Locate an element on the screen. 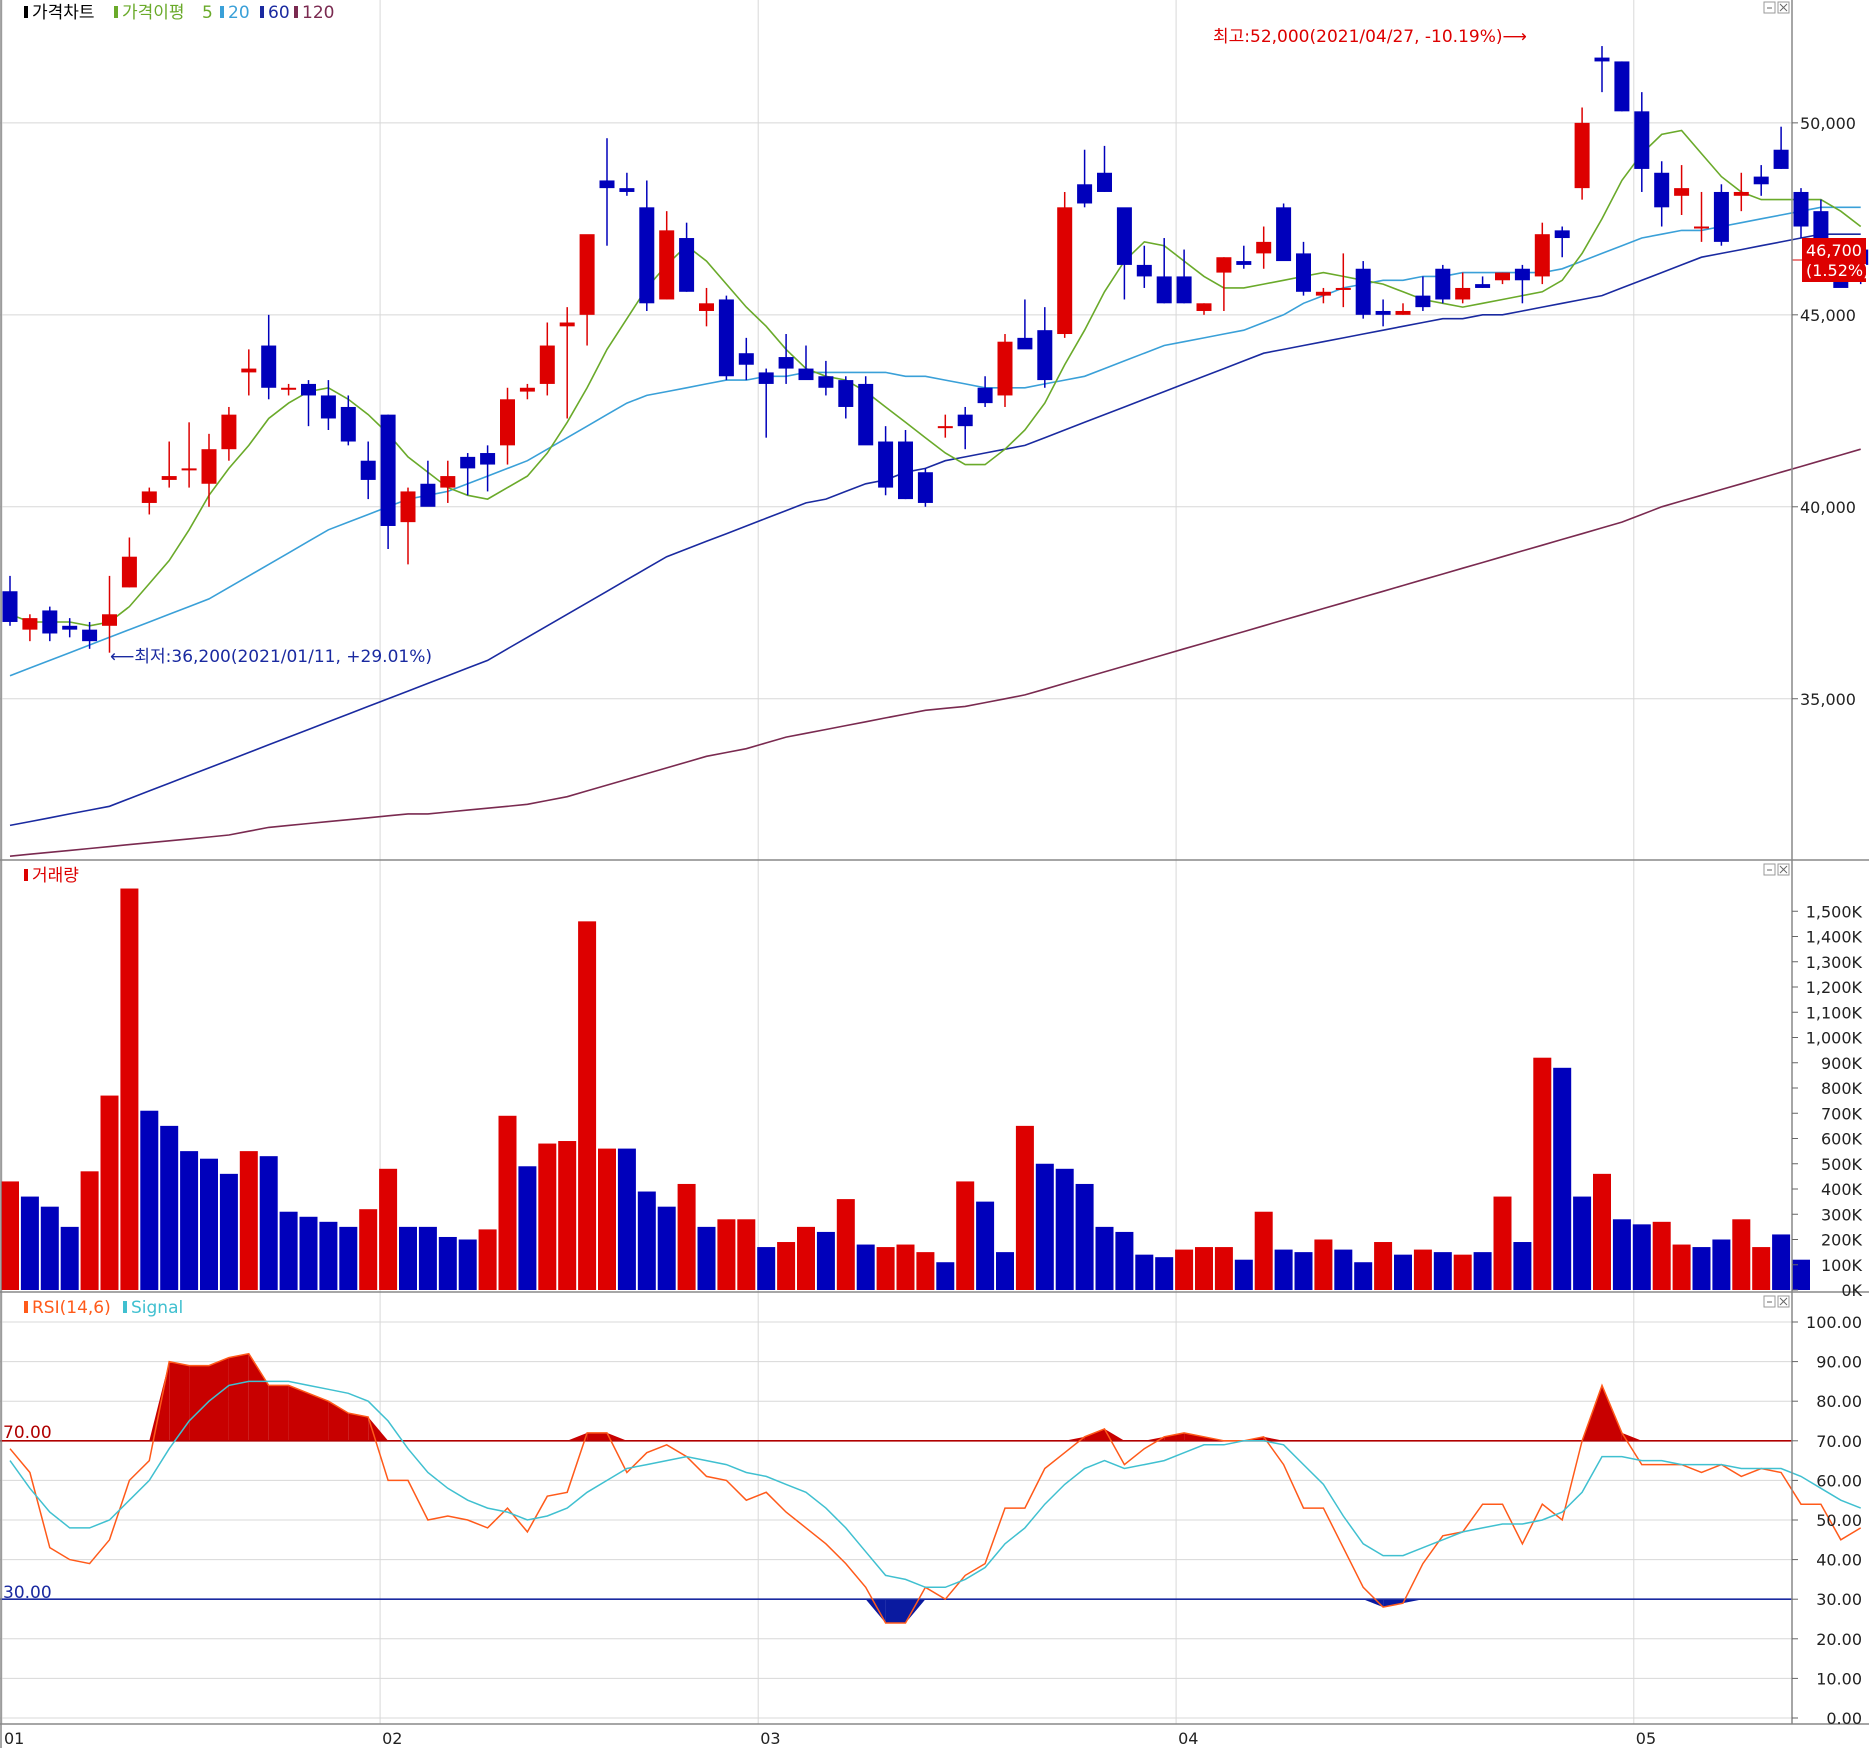 The image size is (1869, 1748). price-tick-label: 40,000 is located at coordinates (1828, 507).